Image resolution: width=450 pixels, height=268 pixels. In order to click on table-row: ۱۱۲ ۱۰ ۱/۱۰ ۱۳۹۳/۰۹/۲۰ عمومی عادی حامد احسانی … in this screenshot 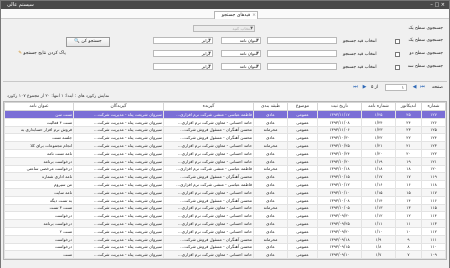, I will do `click(225, 231)`.